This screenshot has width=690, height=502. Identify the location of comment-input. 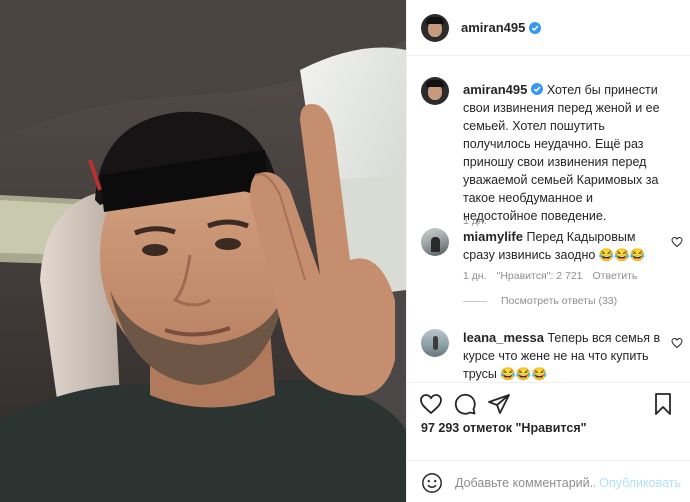
(525, 483).